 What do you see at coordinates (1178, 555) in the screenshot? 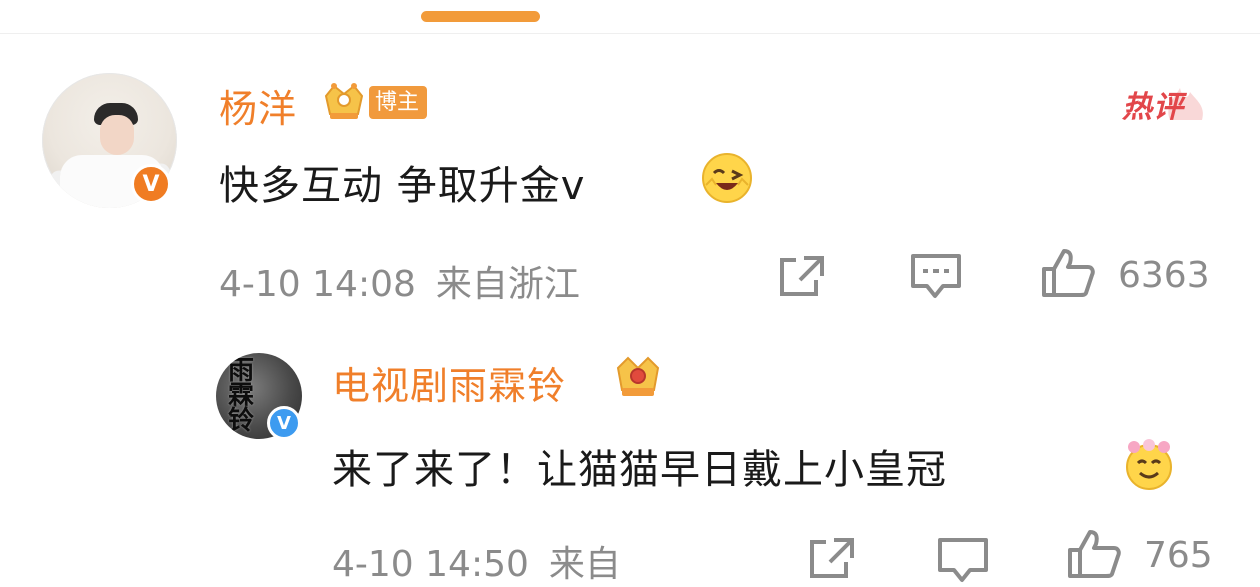
I see `reply-like-count: 765` at bounding box center [1178, 555].